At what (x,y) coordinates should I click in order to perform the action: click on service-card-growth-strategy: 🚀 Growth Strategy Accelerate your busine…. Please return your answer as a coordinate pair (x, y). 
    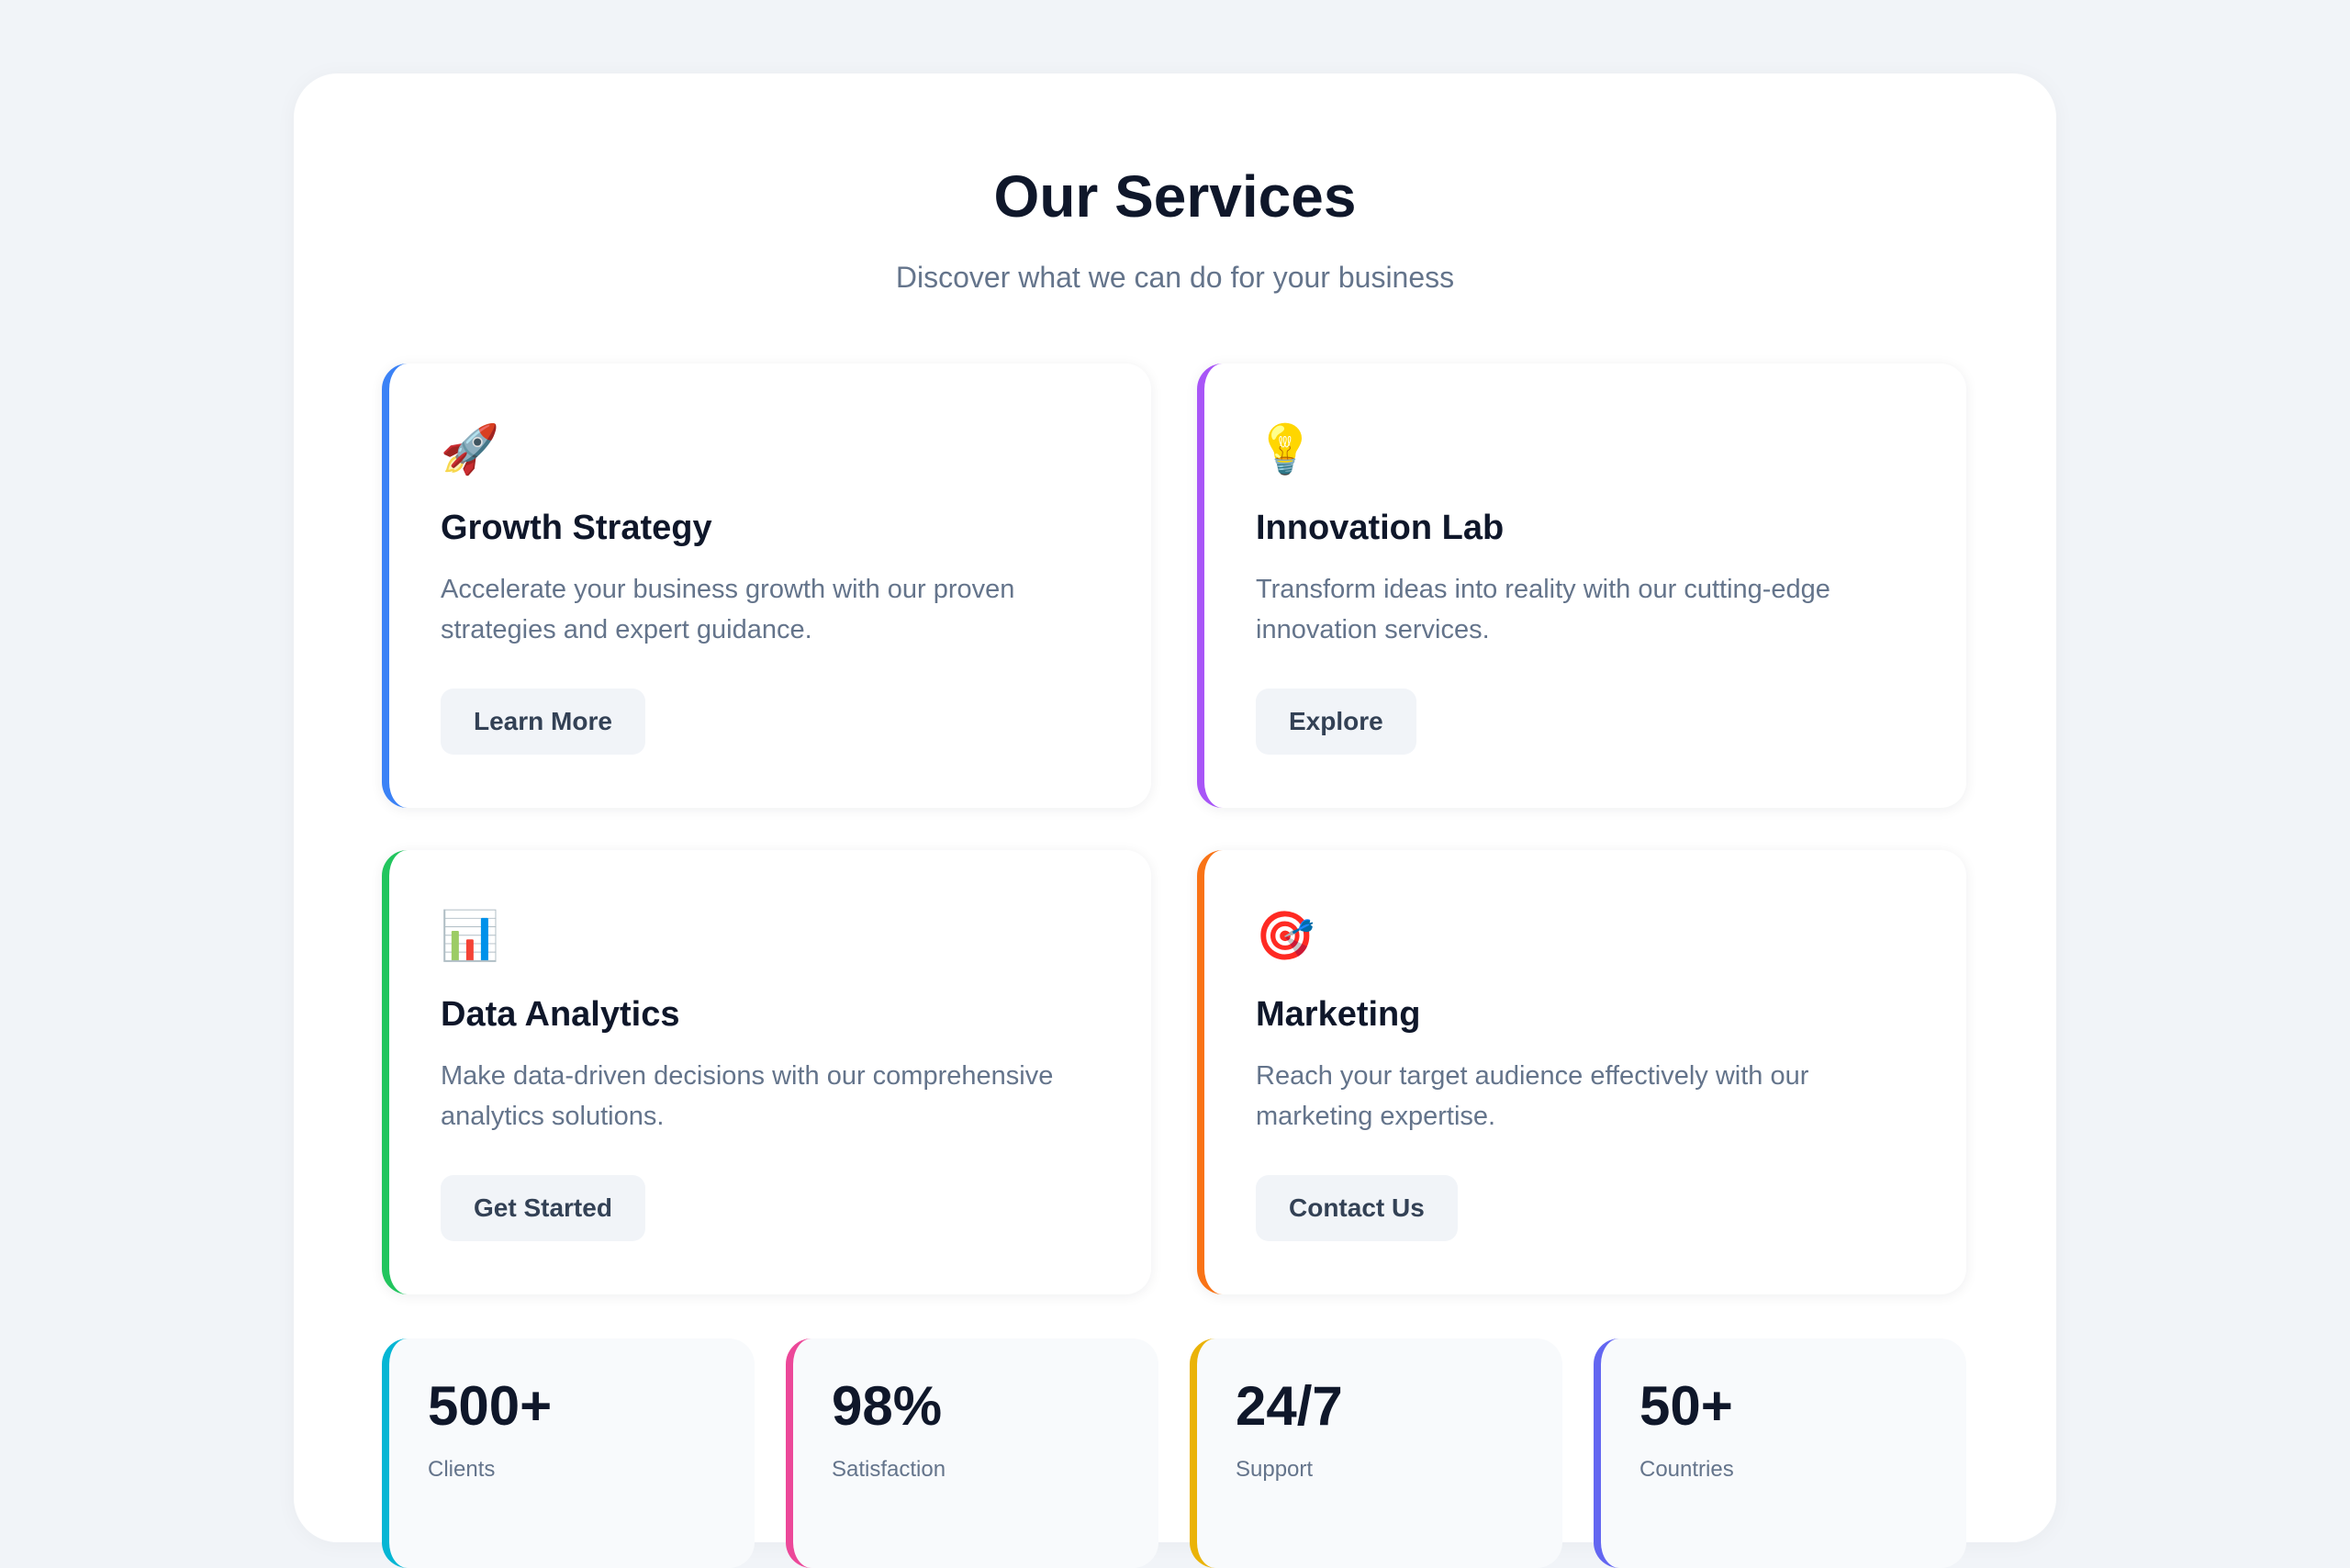
    Looking at the image, I should click on (766, 586).